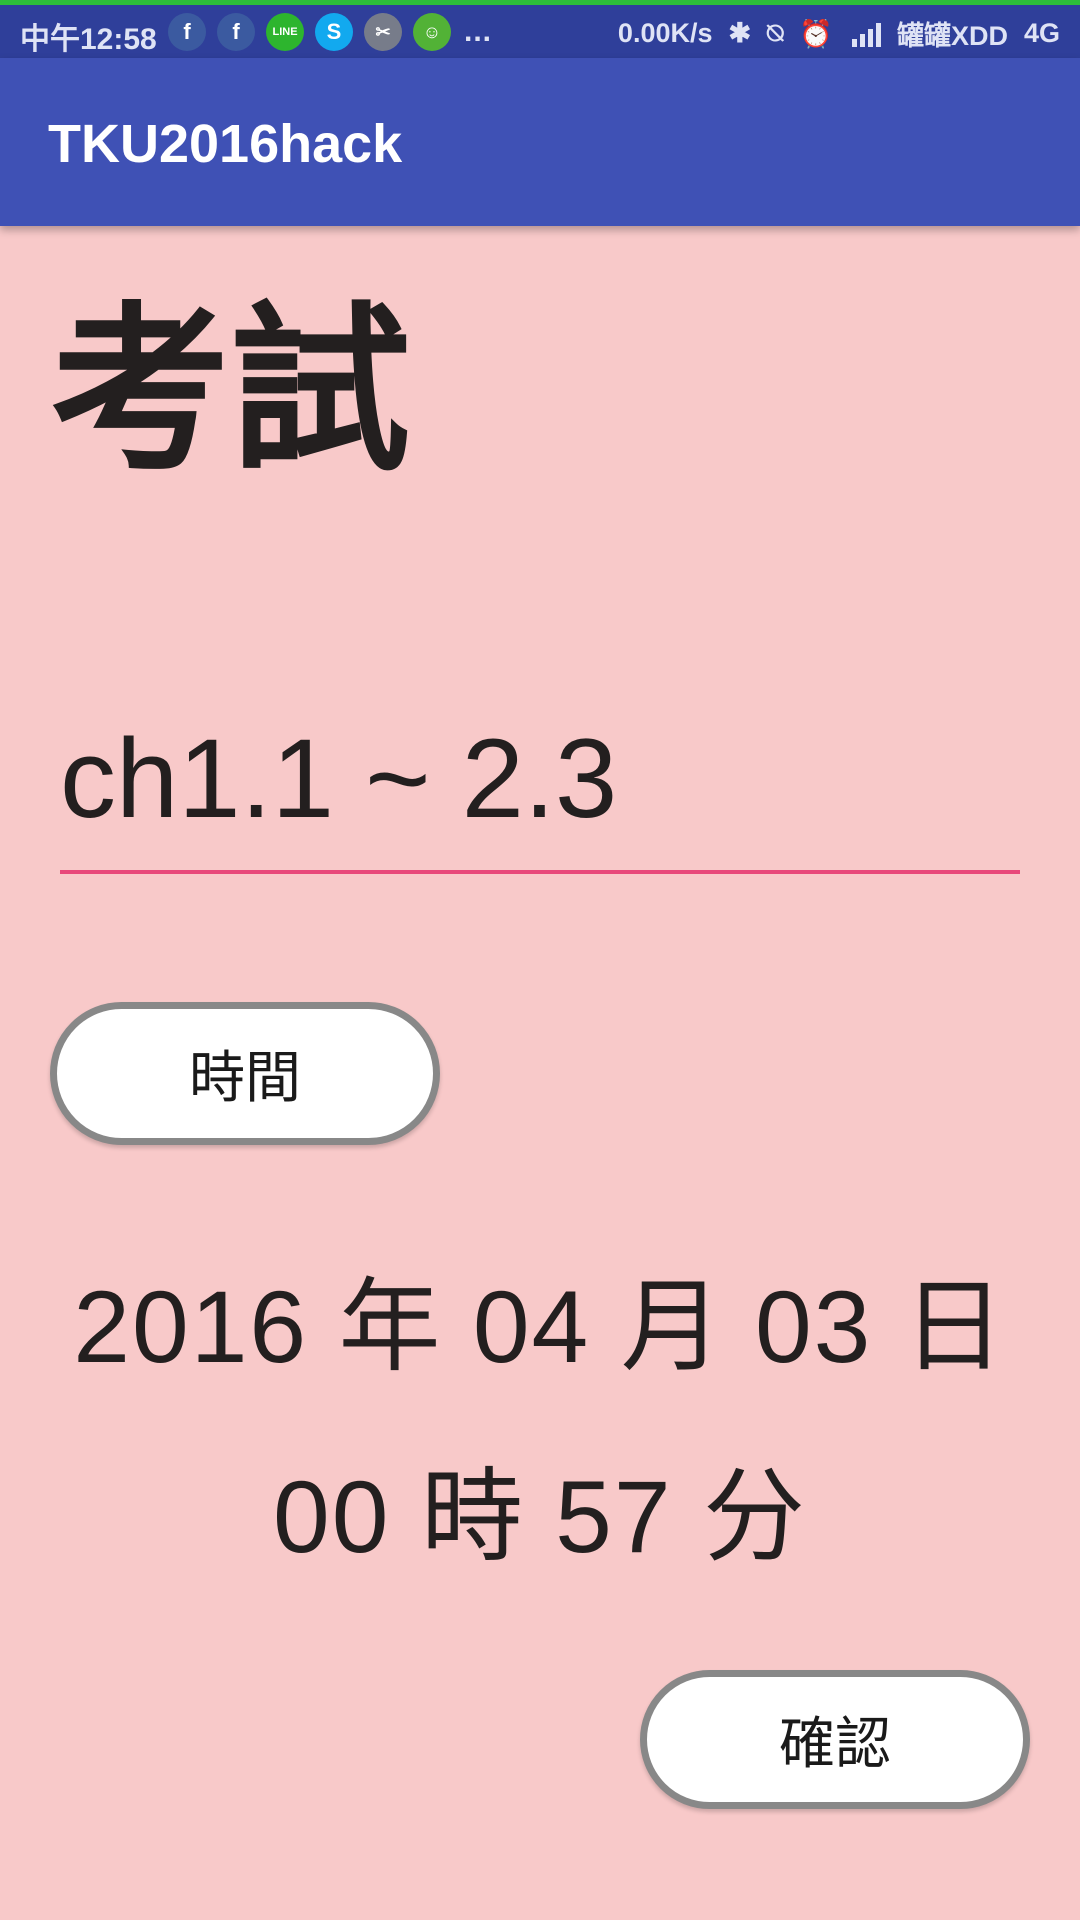 The height and width of the screenshot is (1920, 1080). What do you see at coordinates (740, 33) in the screenshot?
I see `bluetooth-icon: ✱` at bounding box center [740, 33].